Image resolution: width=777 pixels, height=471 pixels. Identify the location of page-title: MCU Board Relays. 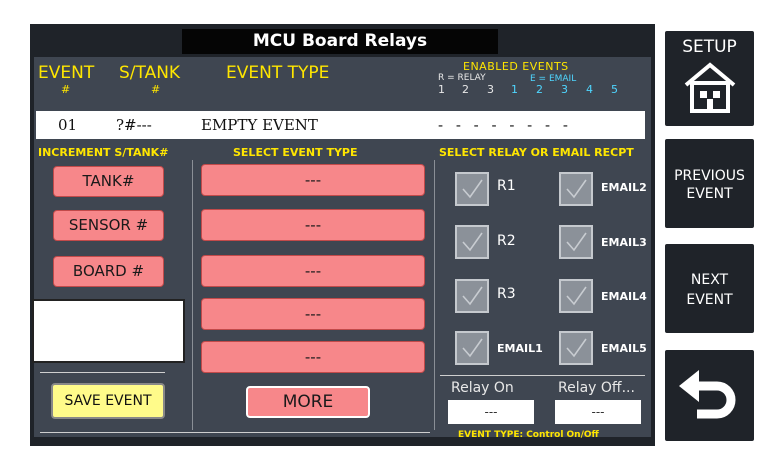
(340, 41).